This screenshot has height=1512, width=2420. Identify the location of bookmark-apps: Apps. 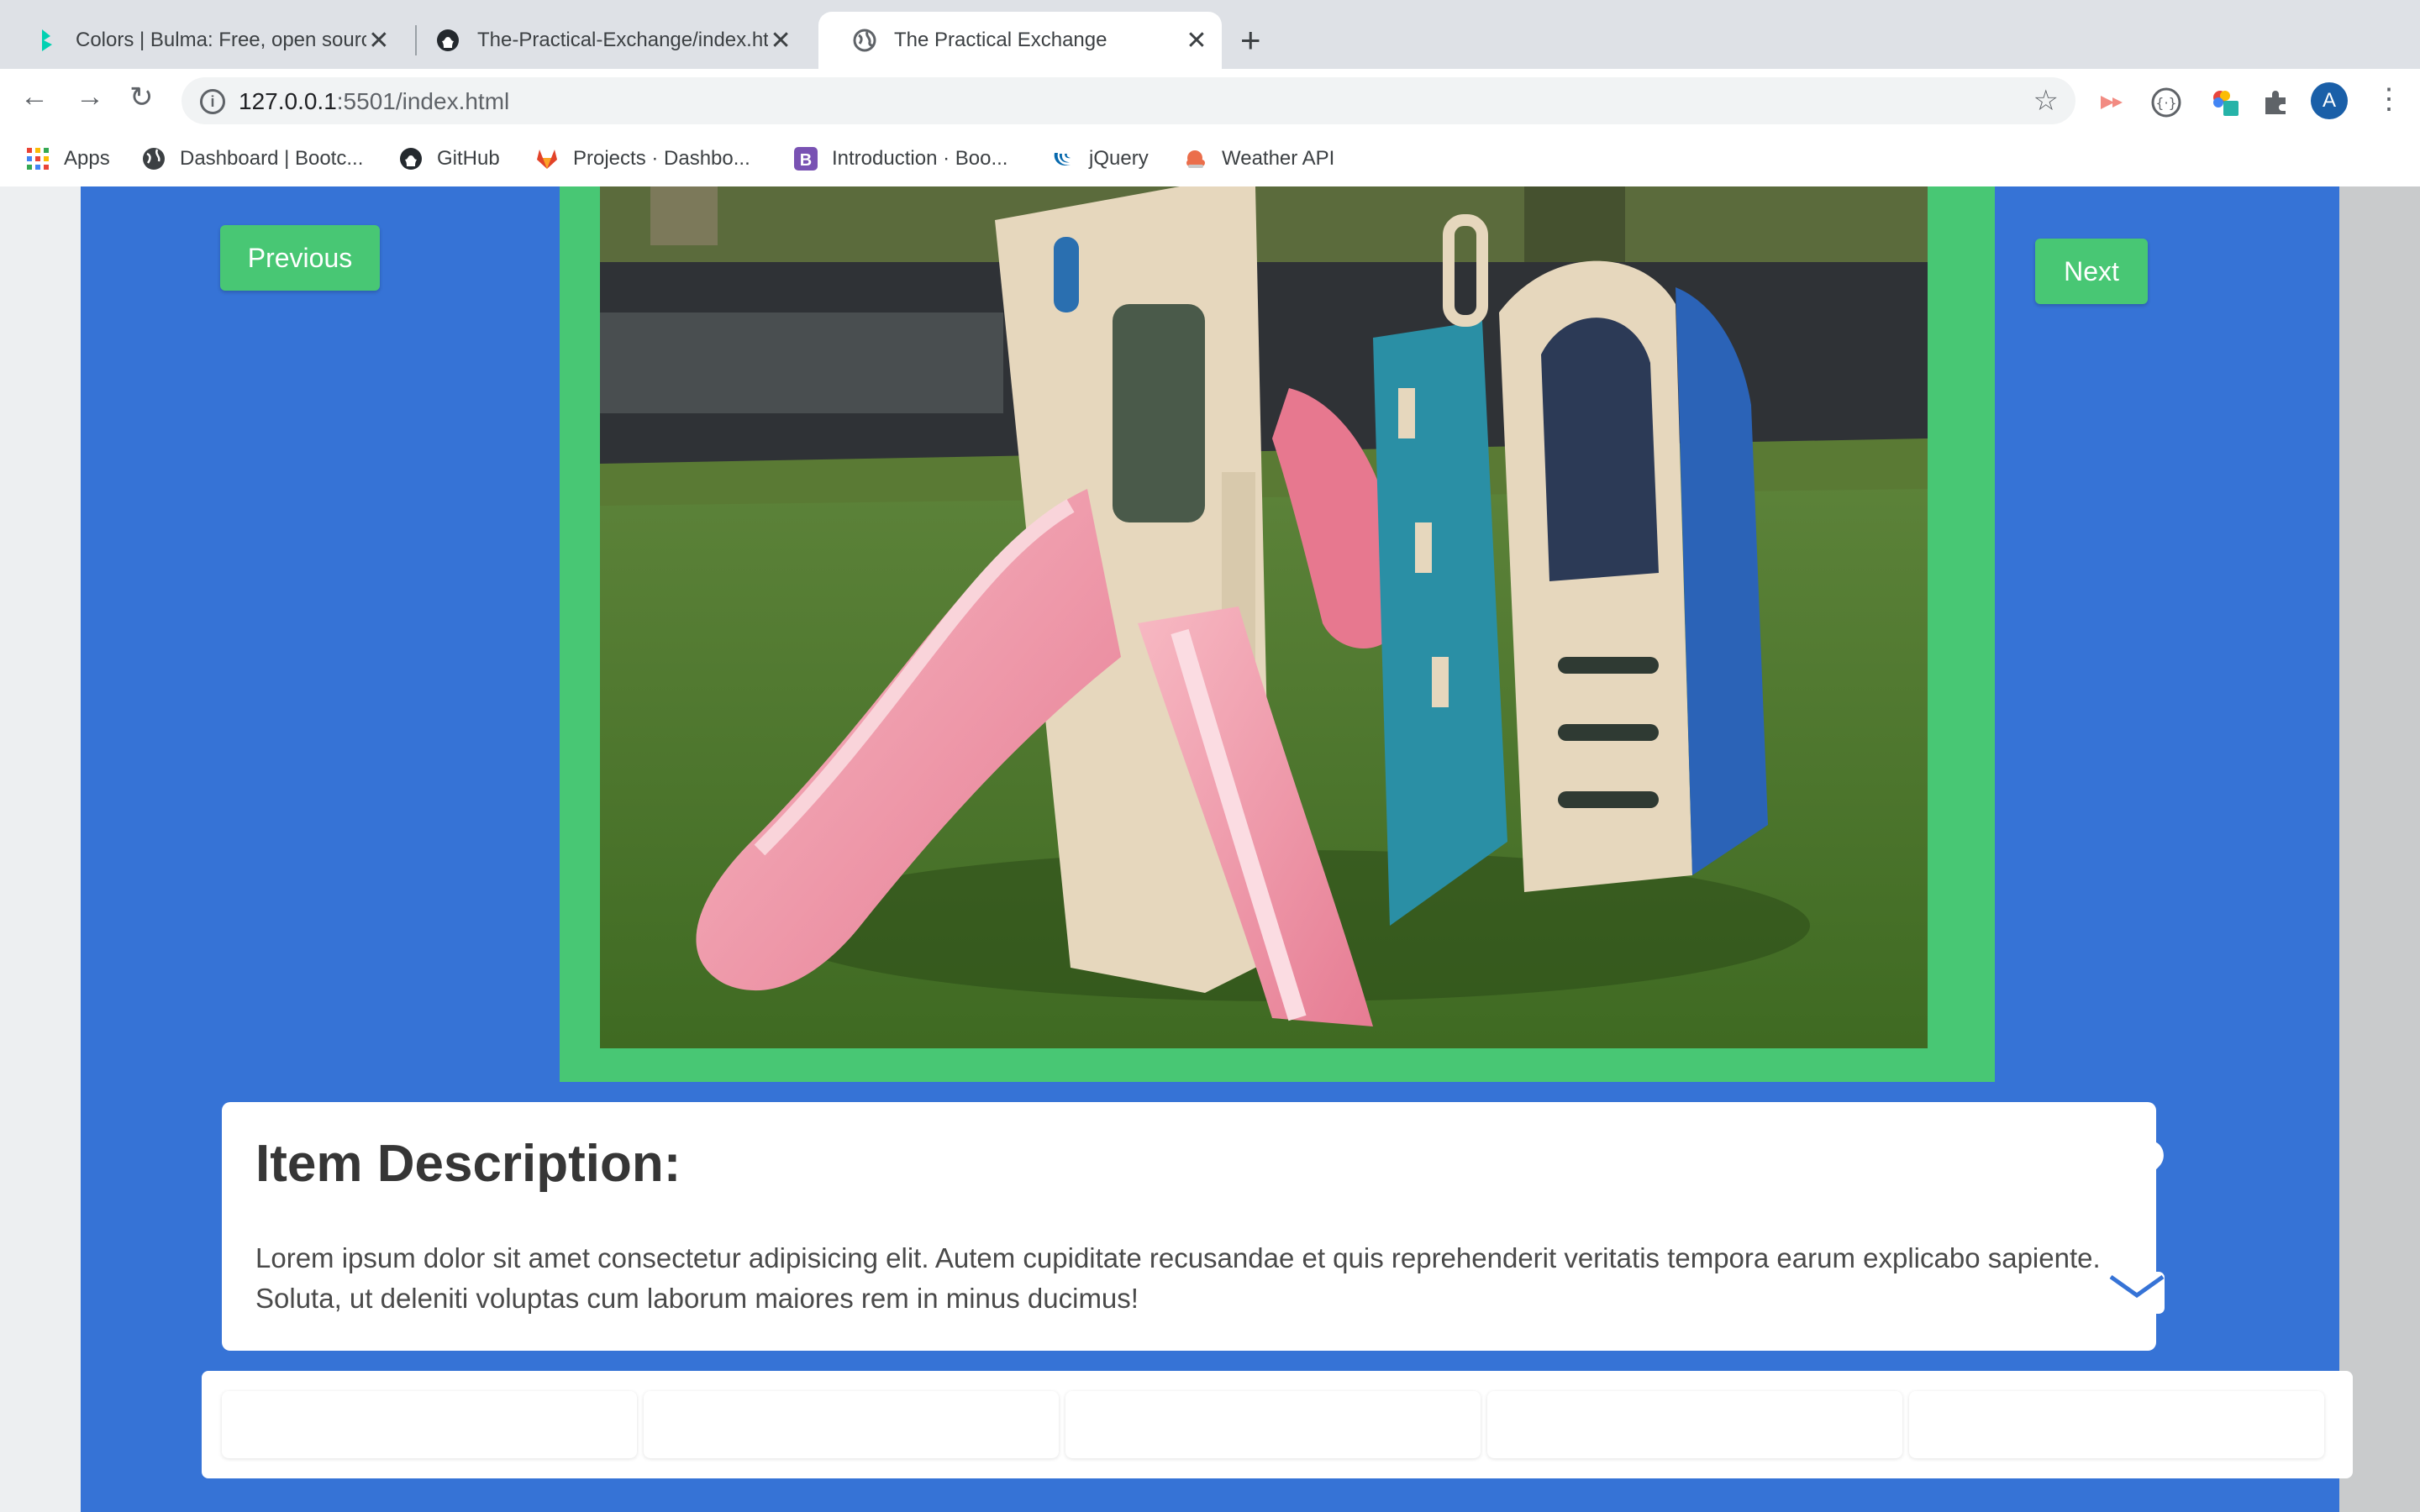
(67, 158).